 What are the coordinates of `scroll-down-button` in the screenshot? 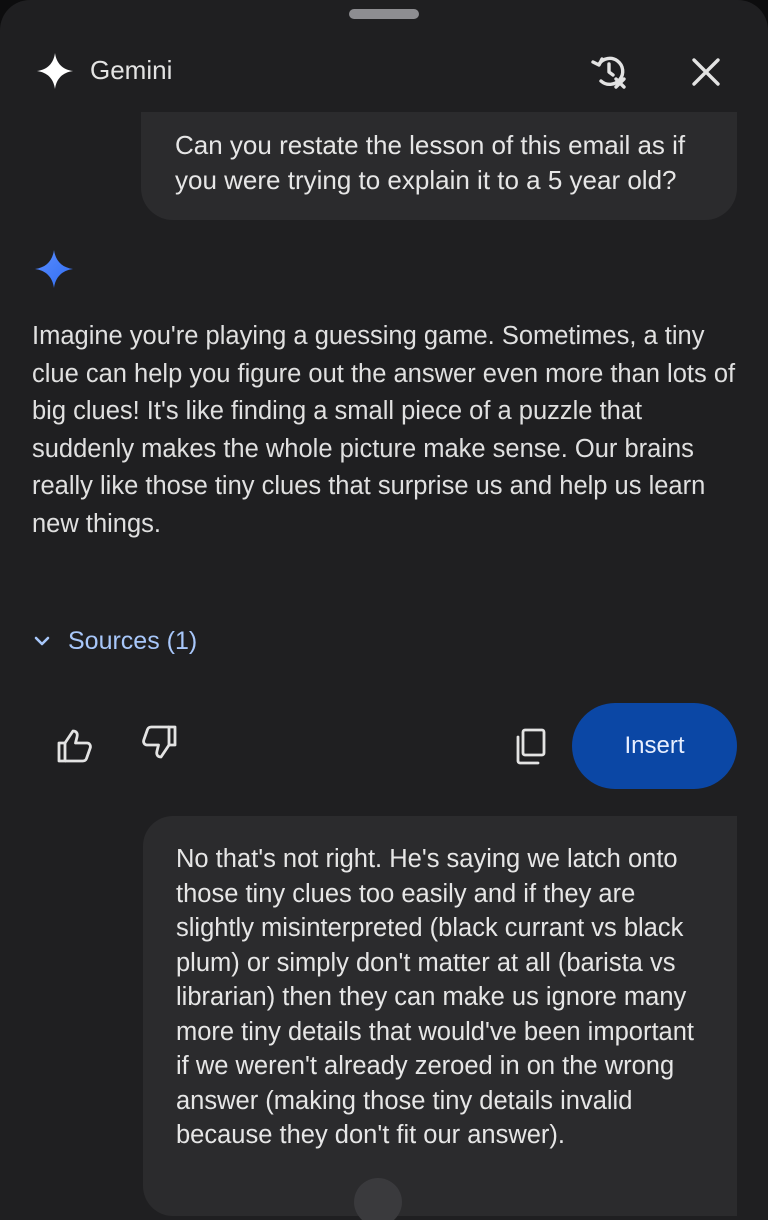 It's located at (378, 1199).